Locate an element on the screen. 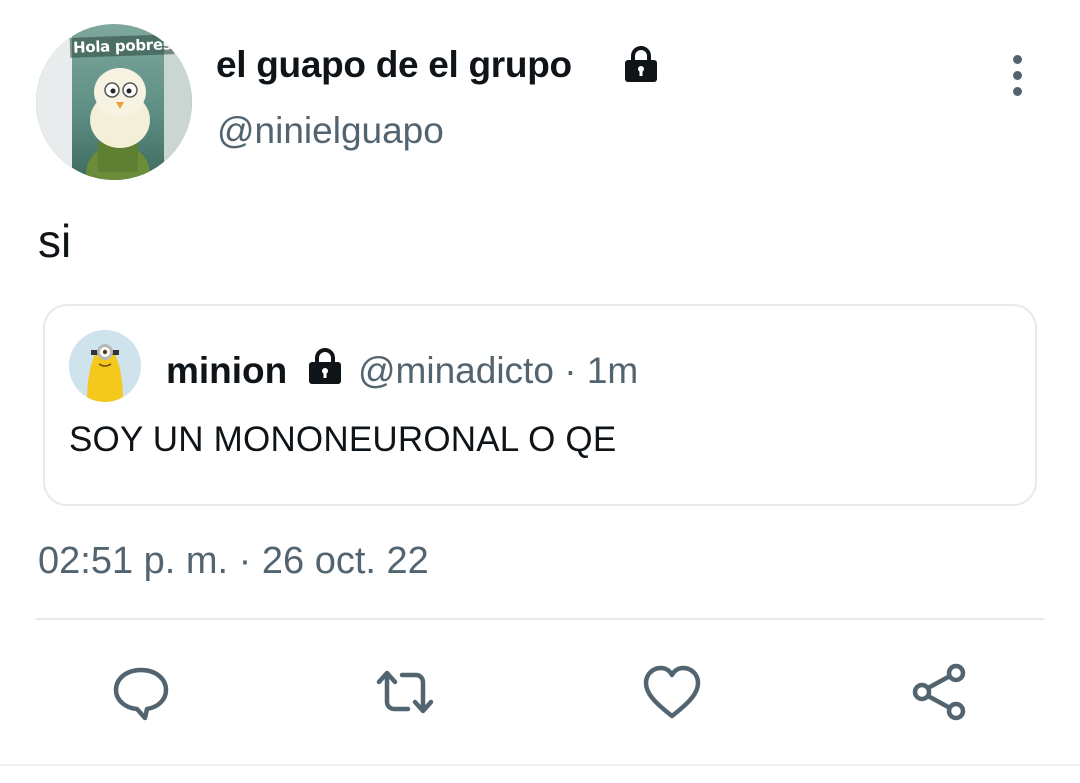 The image size is (1080, 783). speech-bubble-icon is located at coordinates (141, 694).